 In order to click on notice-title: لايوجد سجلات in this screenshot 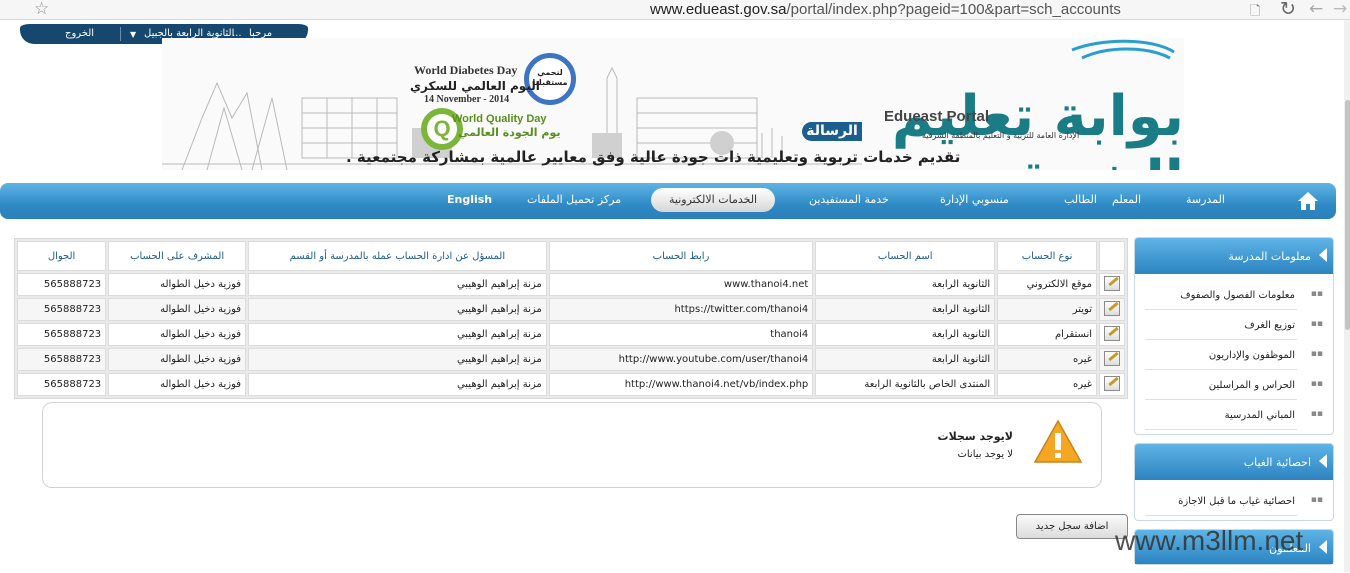, I will do `click(975, 436)`.